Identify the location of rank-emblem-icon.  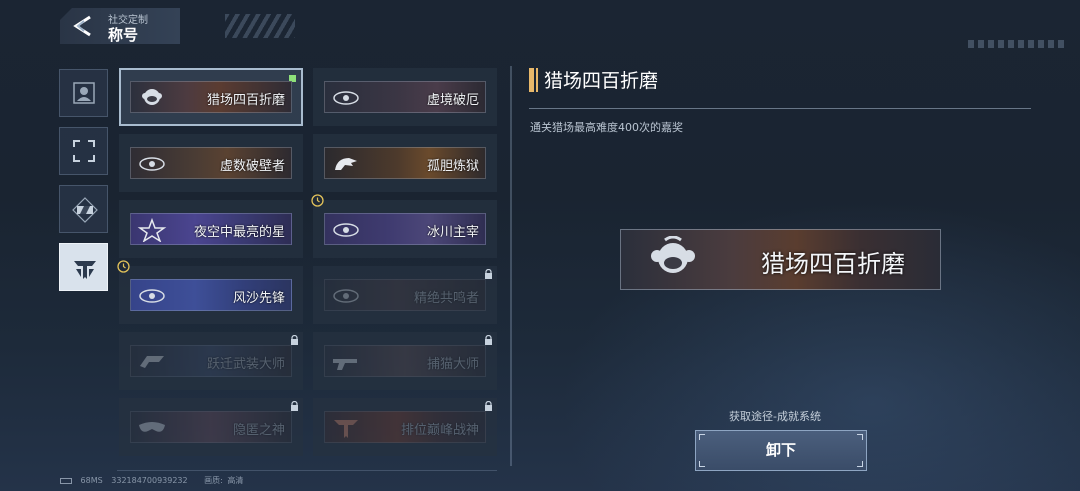
(346, 429).